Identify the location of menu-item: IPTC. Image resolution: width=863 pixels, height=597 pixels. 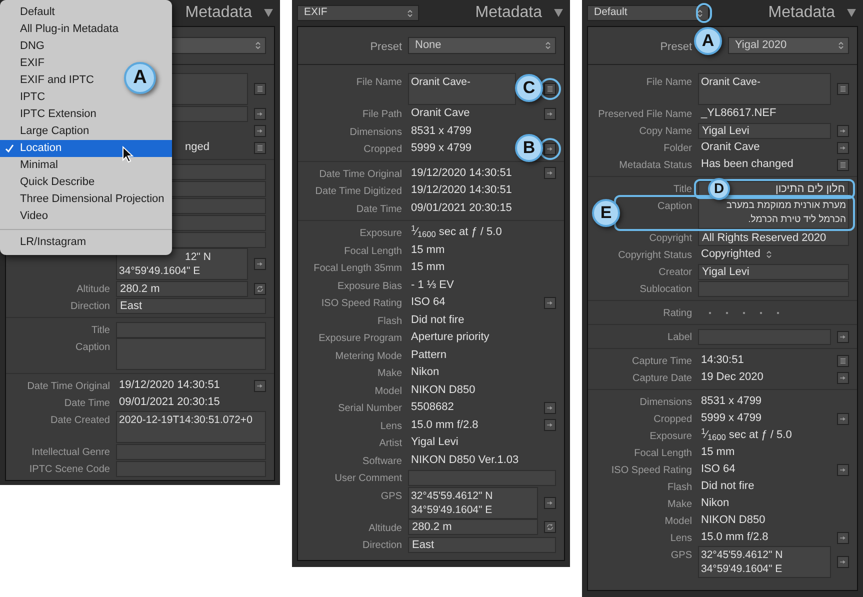
(25, 97).